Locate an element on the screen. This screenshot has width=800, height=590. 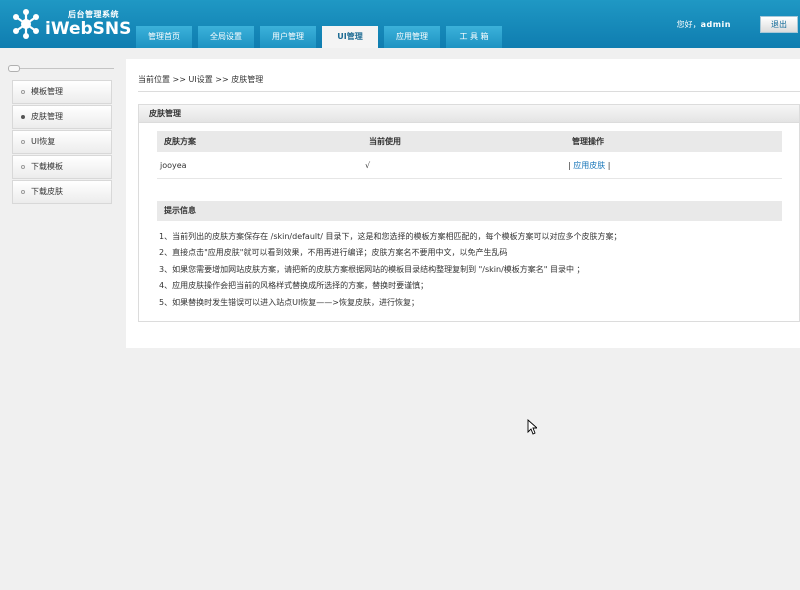
tips-title: 提示信息 is located at coordinates (469, 211).